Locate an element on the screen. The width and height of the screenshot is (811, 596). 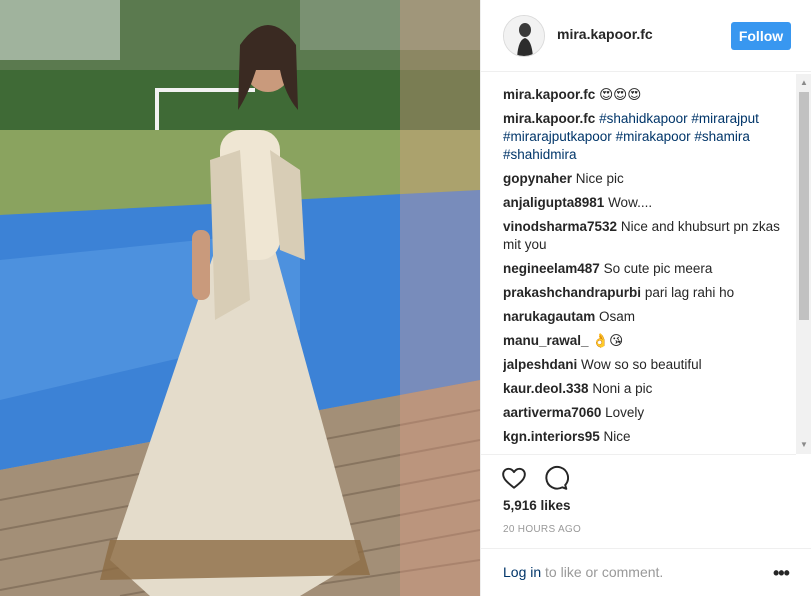
comment-row: aartiverma7060 Lovely is located at coordinates (648, 413).